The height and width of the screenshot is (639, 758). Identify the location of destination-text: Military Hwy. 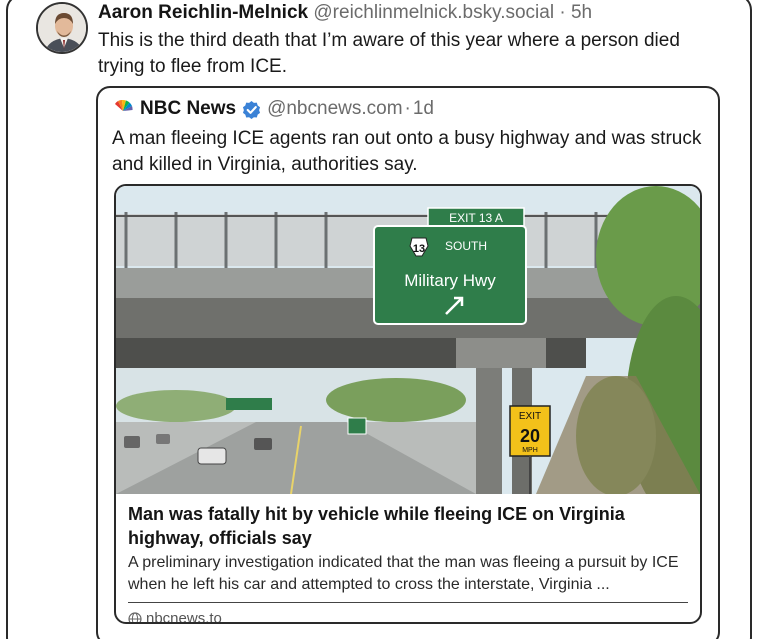
(450, 280).